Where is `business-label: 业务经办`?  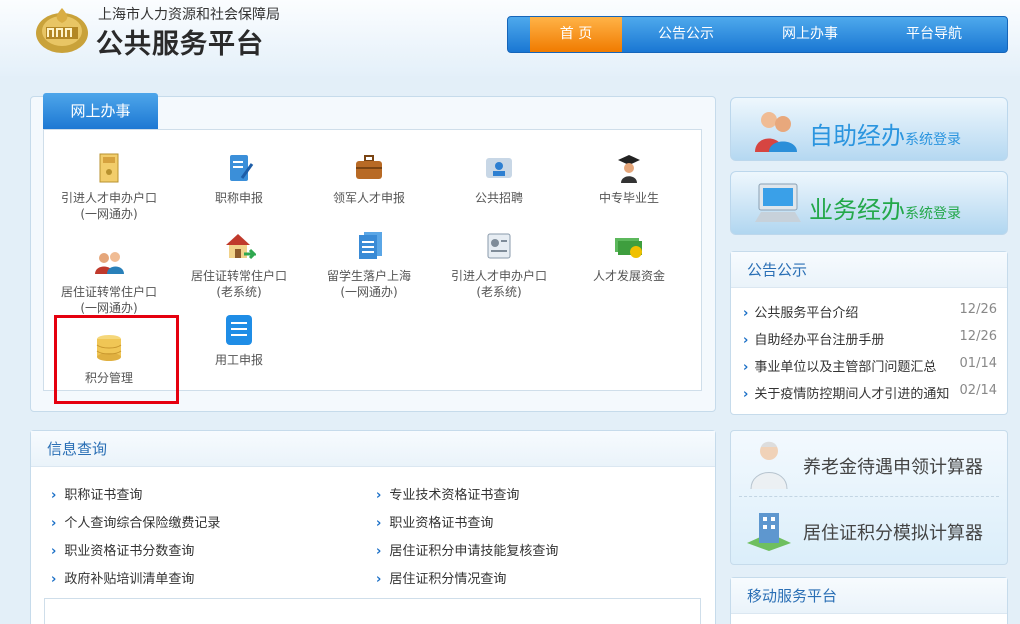
business-label: 业务经办 is located at coordinates (857, 210).